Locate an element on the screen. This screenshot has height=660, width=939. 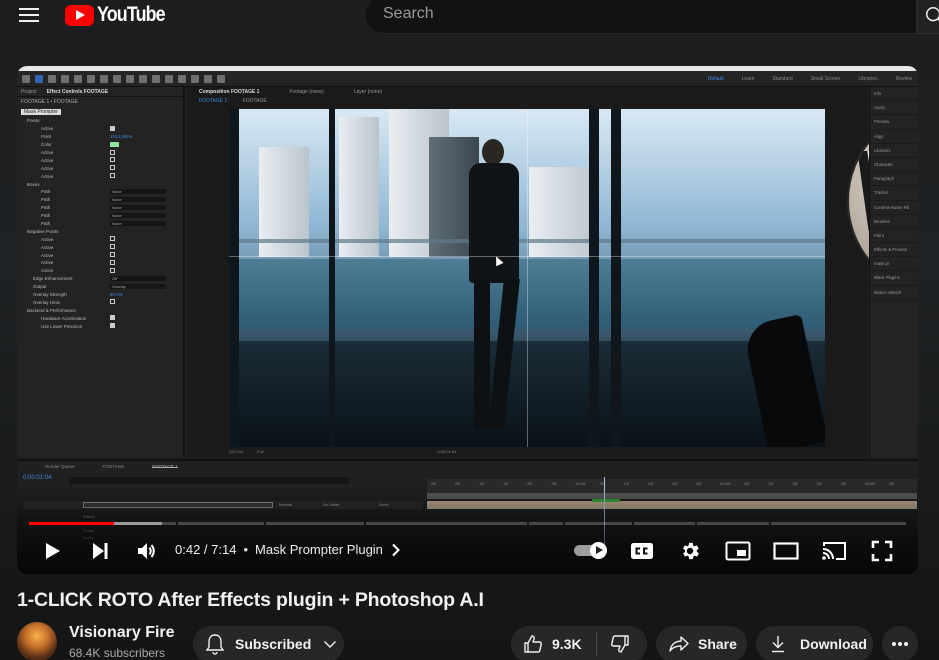
stamp-tool-icon is located at coordinates (182, 78).